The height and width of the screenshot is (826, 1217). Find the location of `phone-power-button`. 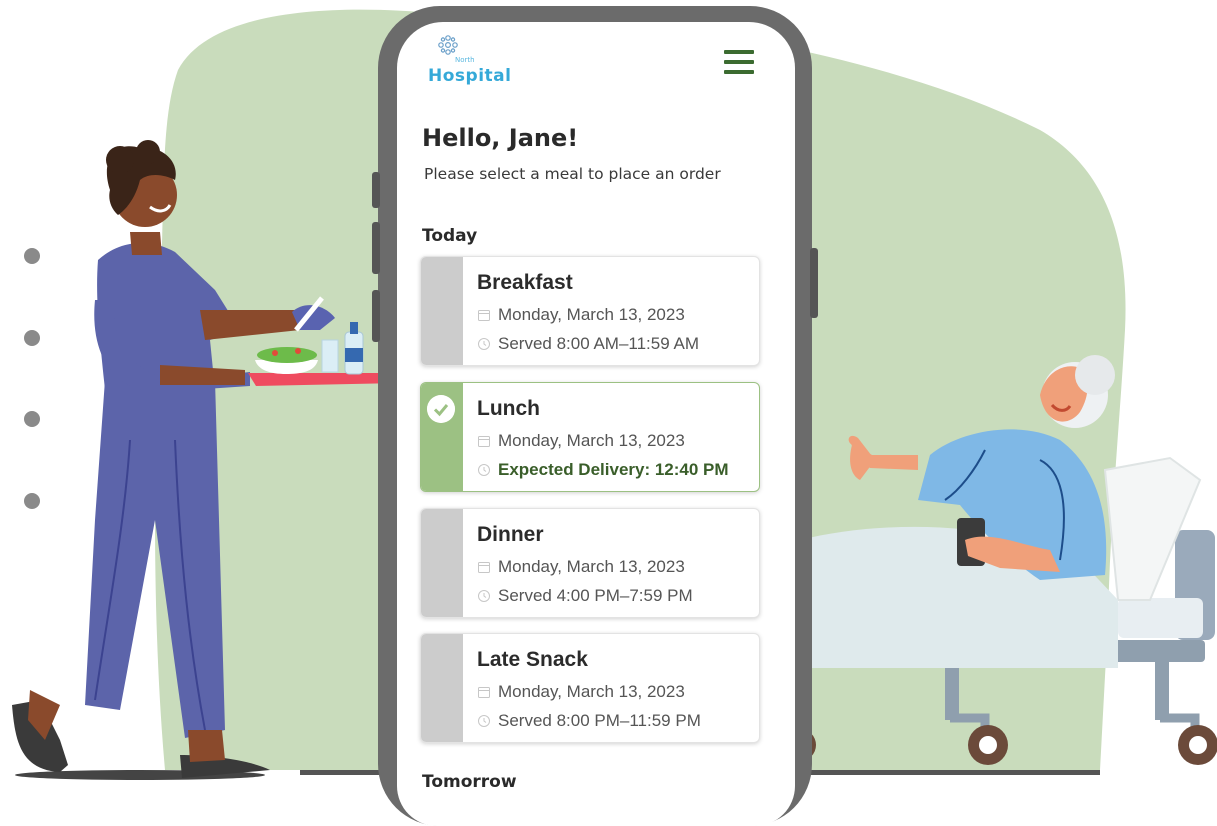

phone-power-button is located at coordinates (814, 283).